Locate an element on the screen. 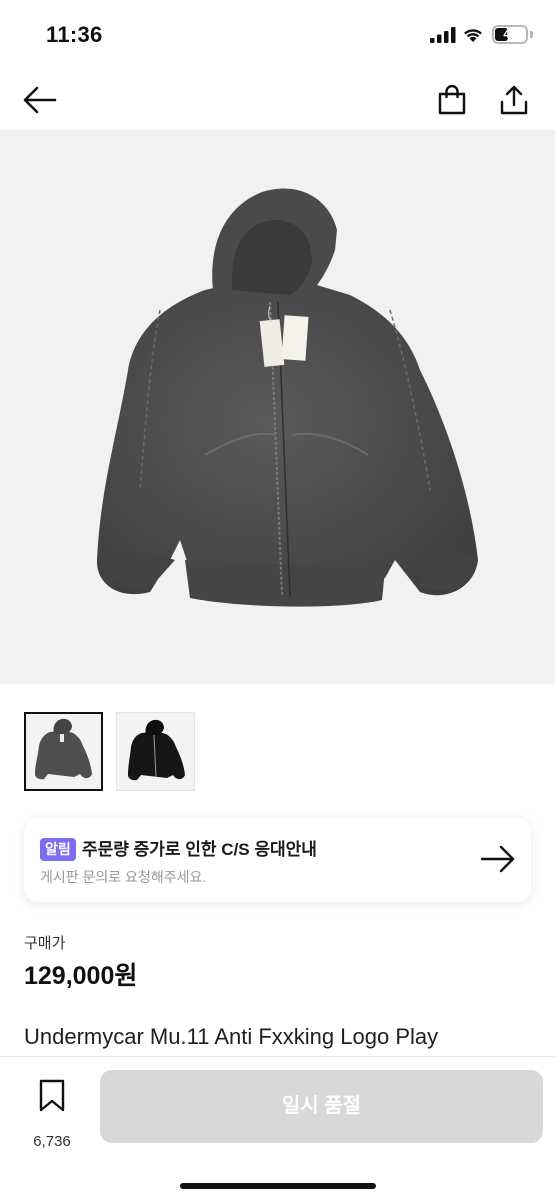 This screenshot has height=1200, width=555. wishlist-count: 6,736 is located at coordinates (52, 1141).